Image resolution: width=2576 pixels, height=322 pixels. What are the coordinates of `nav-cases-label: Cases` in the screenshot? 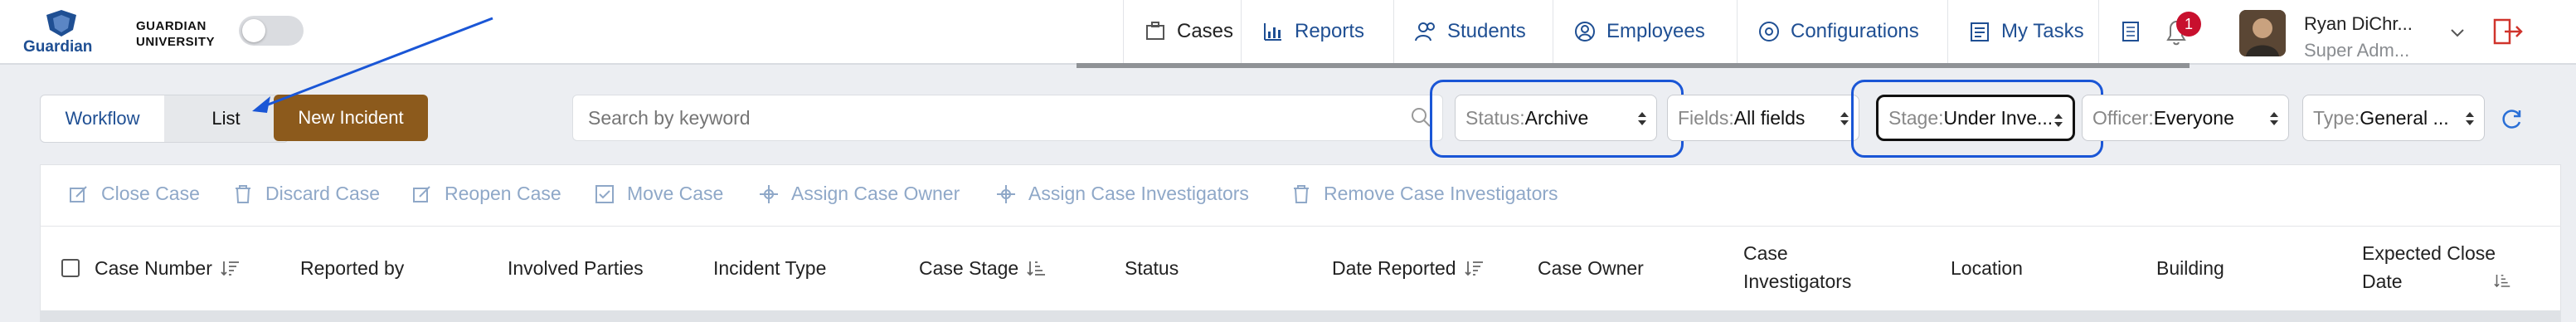 It's located at (1206, 31).